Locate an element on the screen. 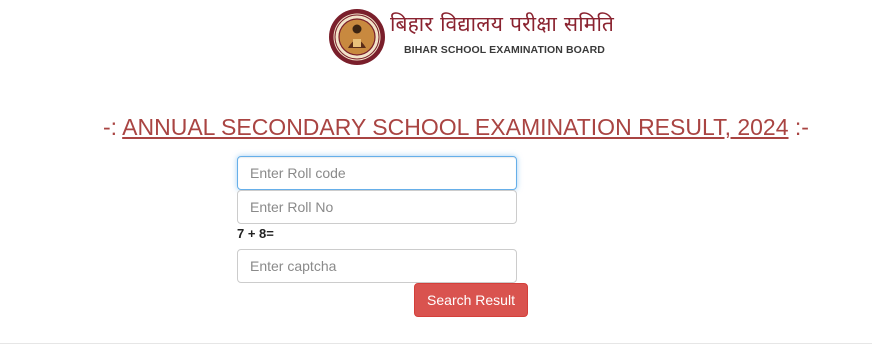 The height and width of the screenshot is (356, 872). divider is located at coordinates (436, 343).